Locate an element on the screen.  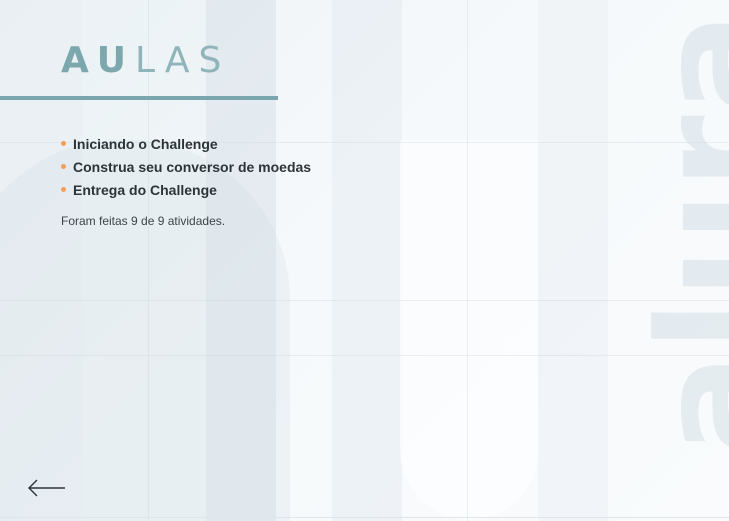
page-title-light: LAS is located at coordinates (183, 60).